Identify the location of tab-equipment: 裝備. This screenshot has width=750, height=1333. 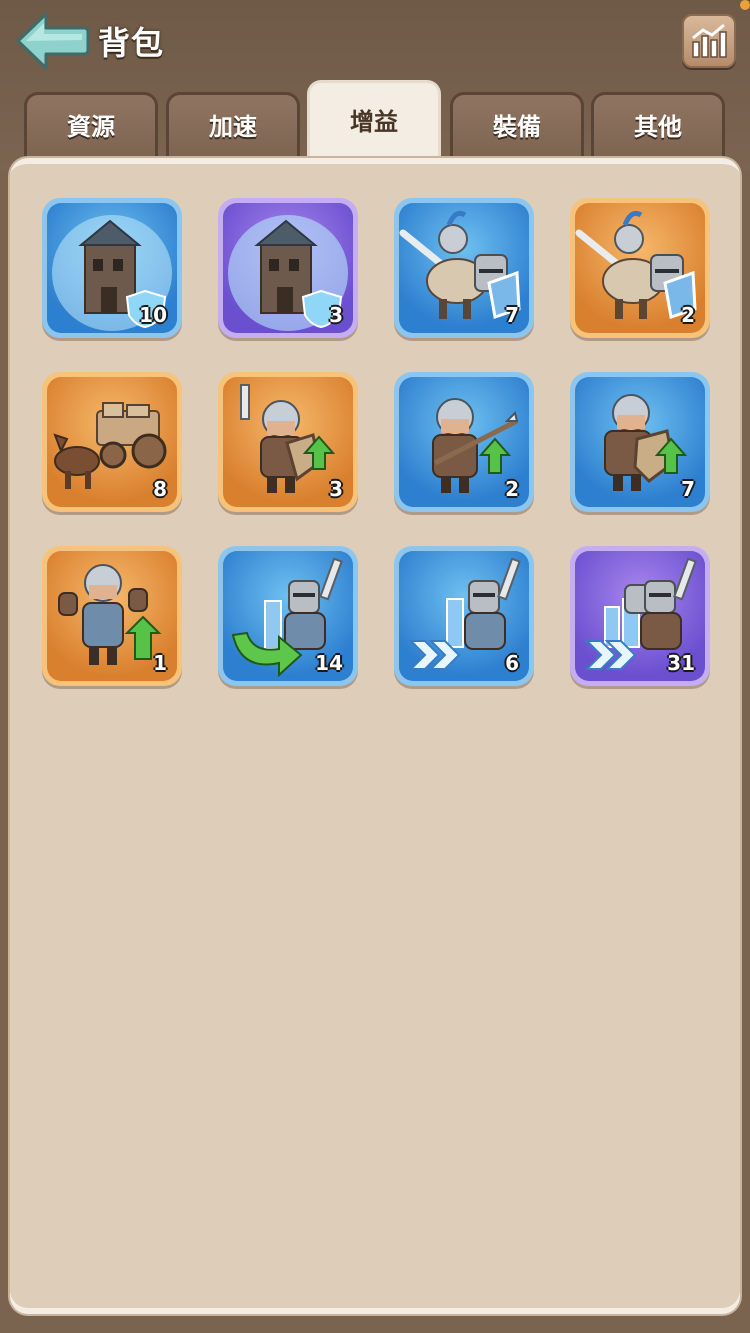
(517, 127).